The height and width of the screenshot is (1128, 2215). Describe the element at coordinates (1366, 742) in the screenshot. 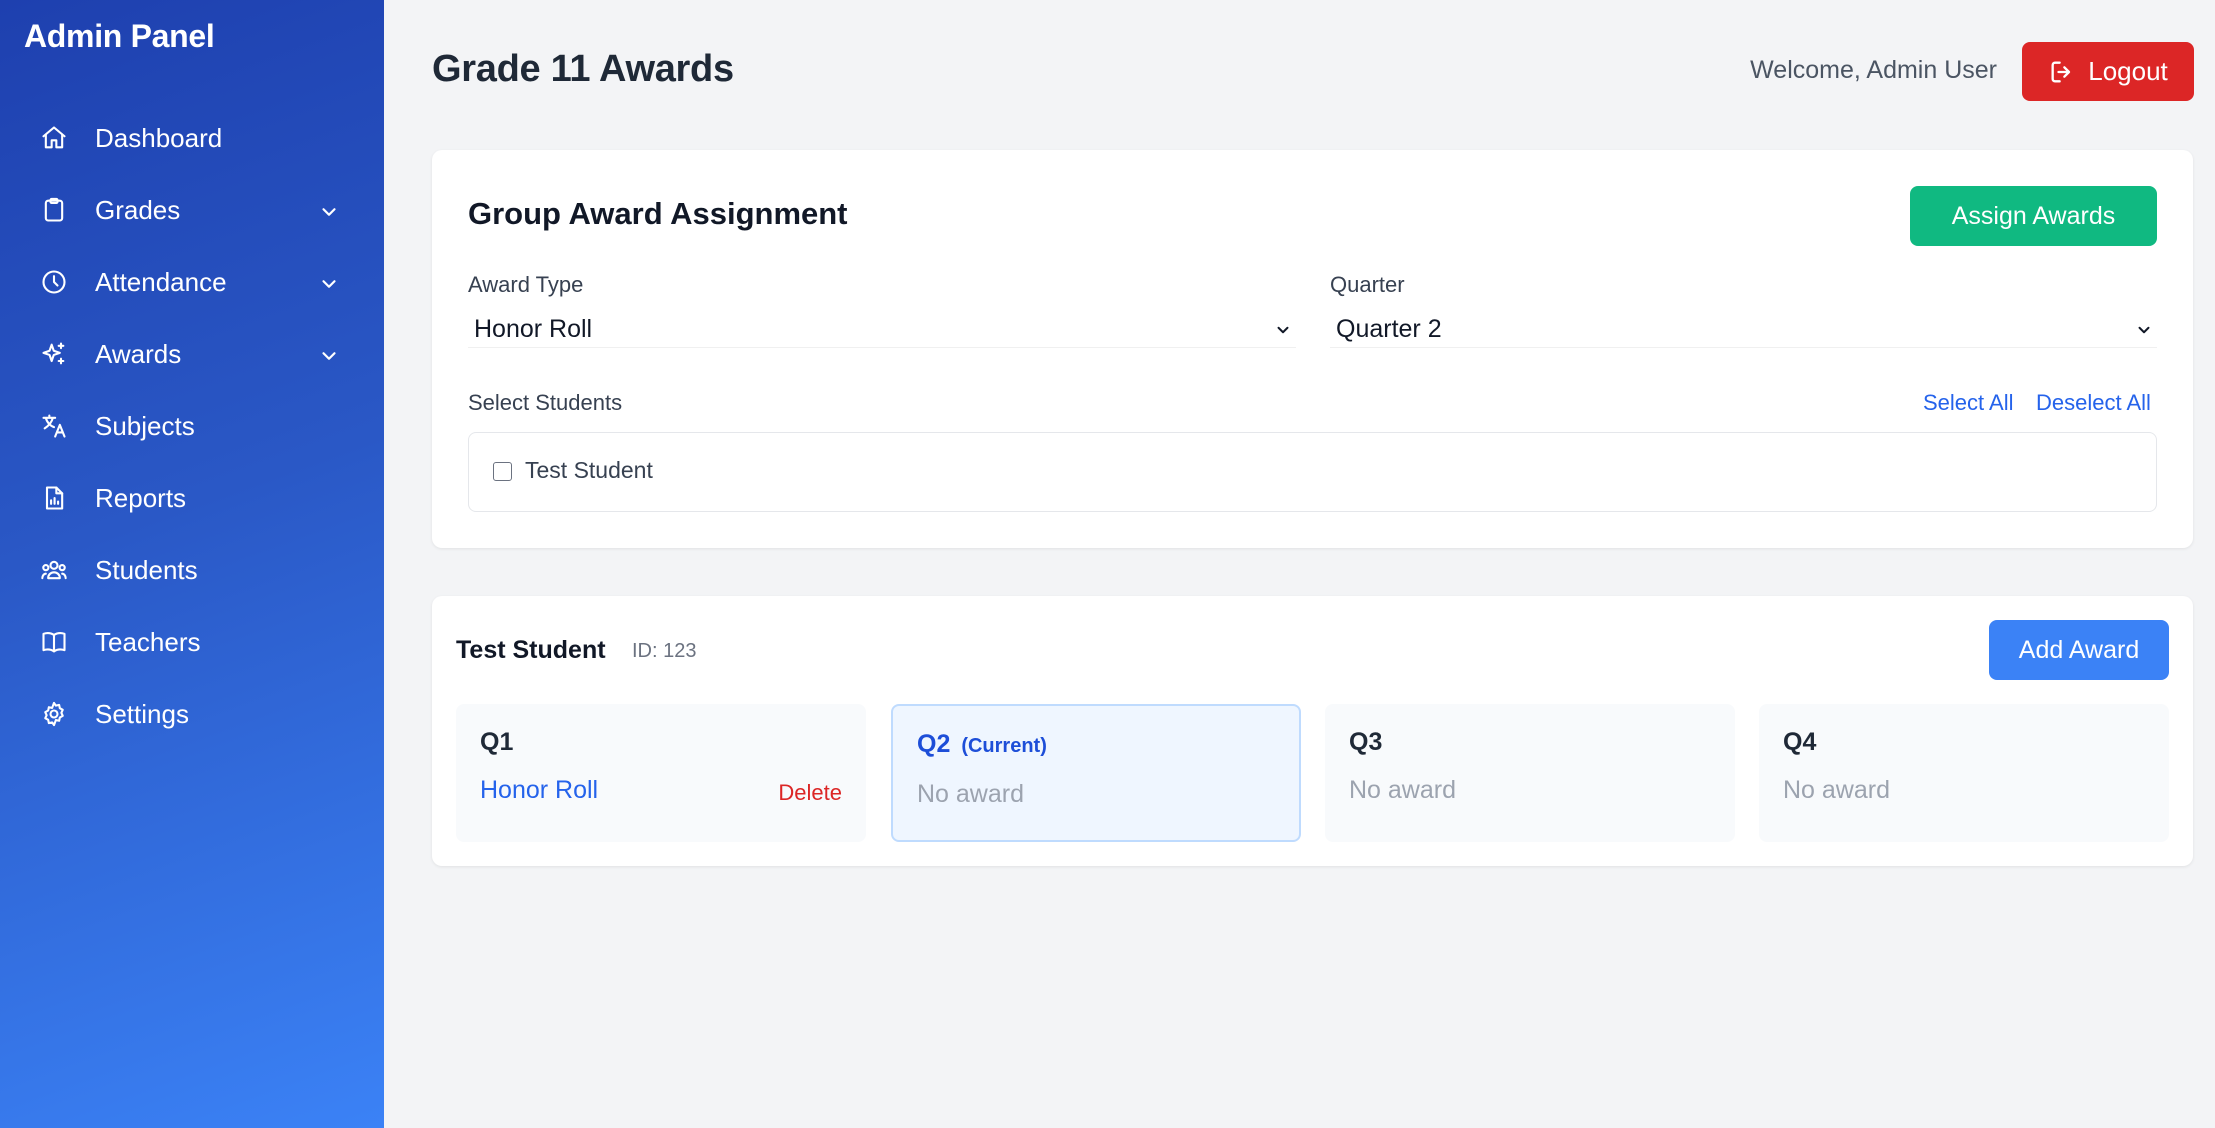

I see `quarter-title: Q3` at that location.